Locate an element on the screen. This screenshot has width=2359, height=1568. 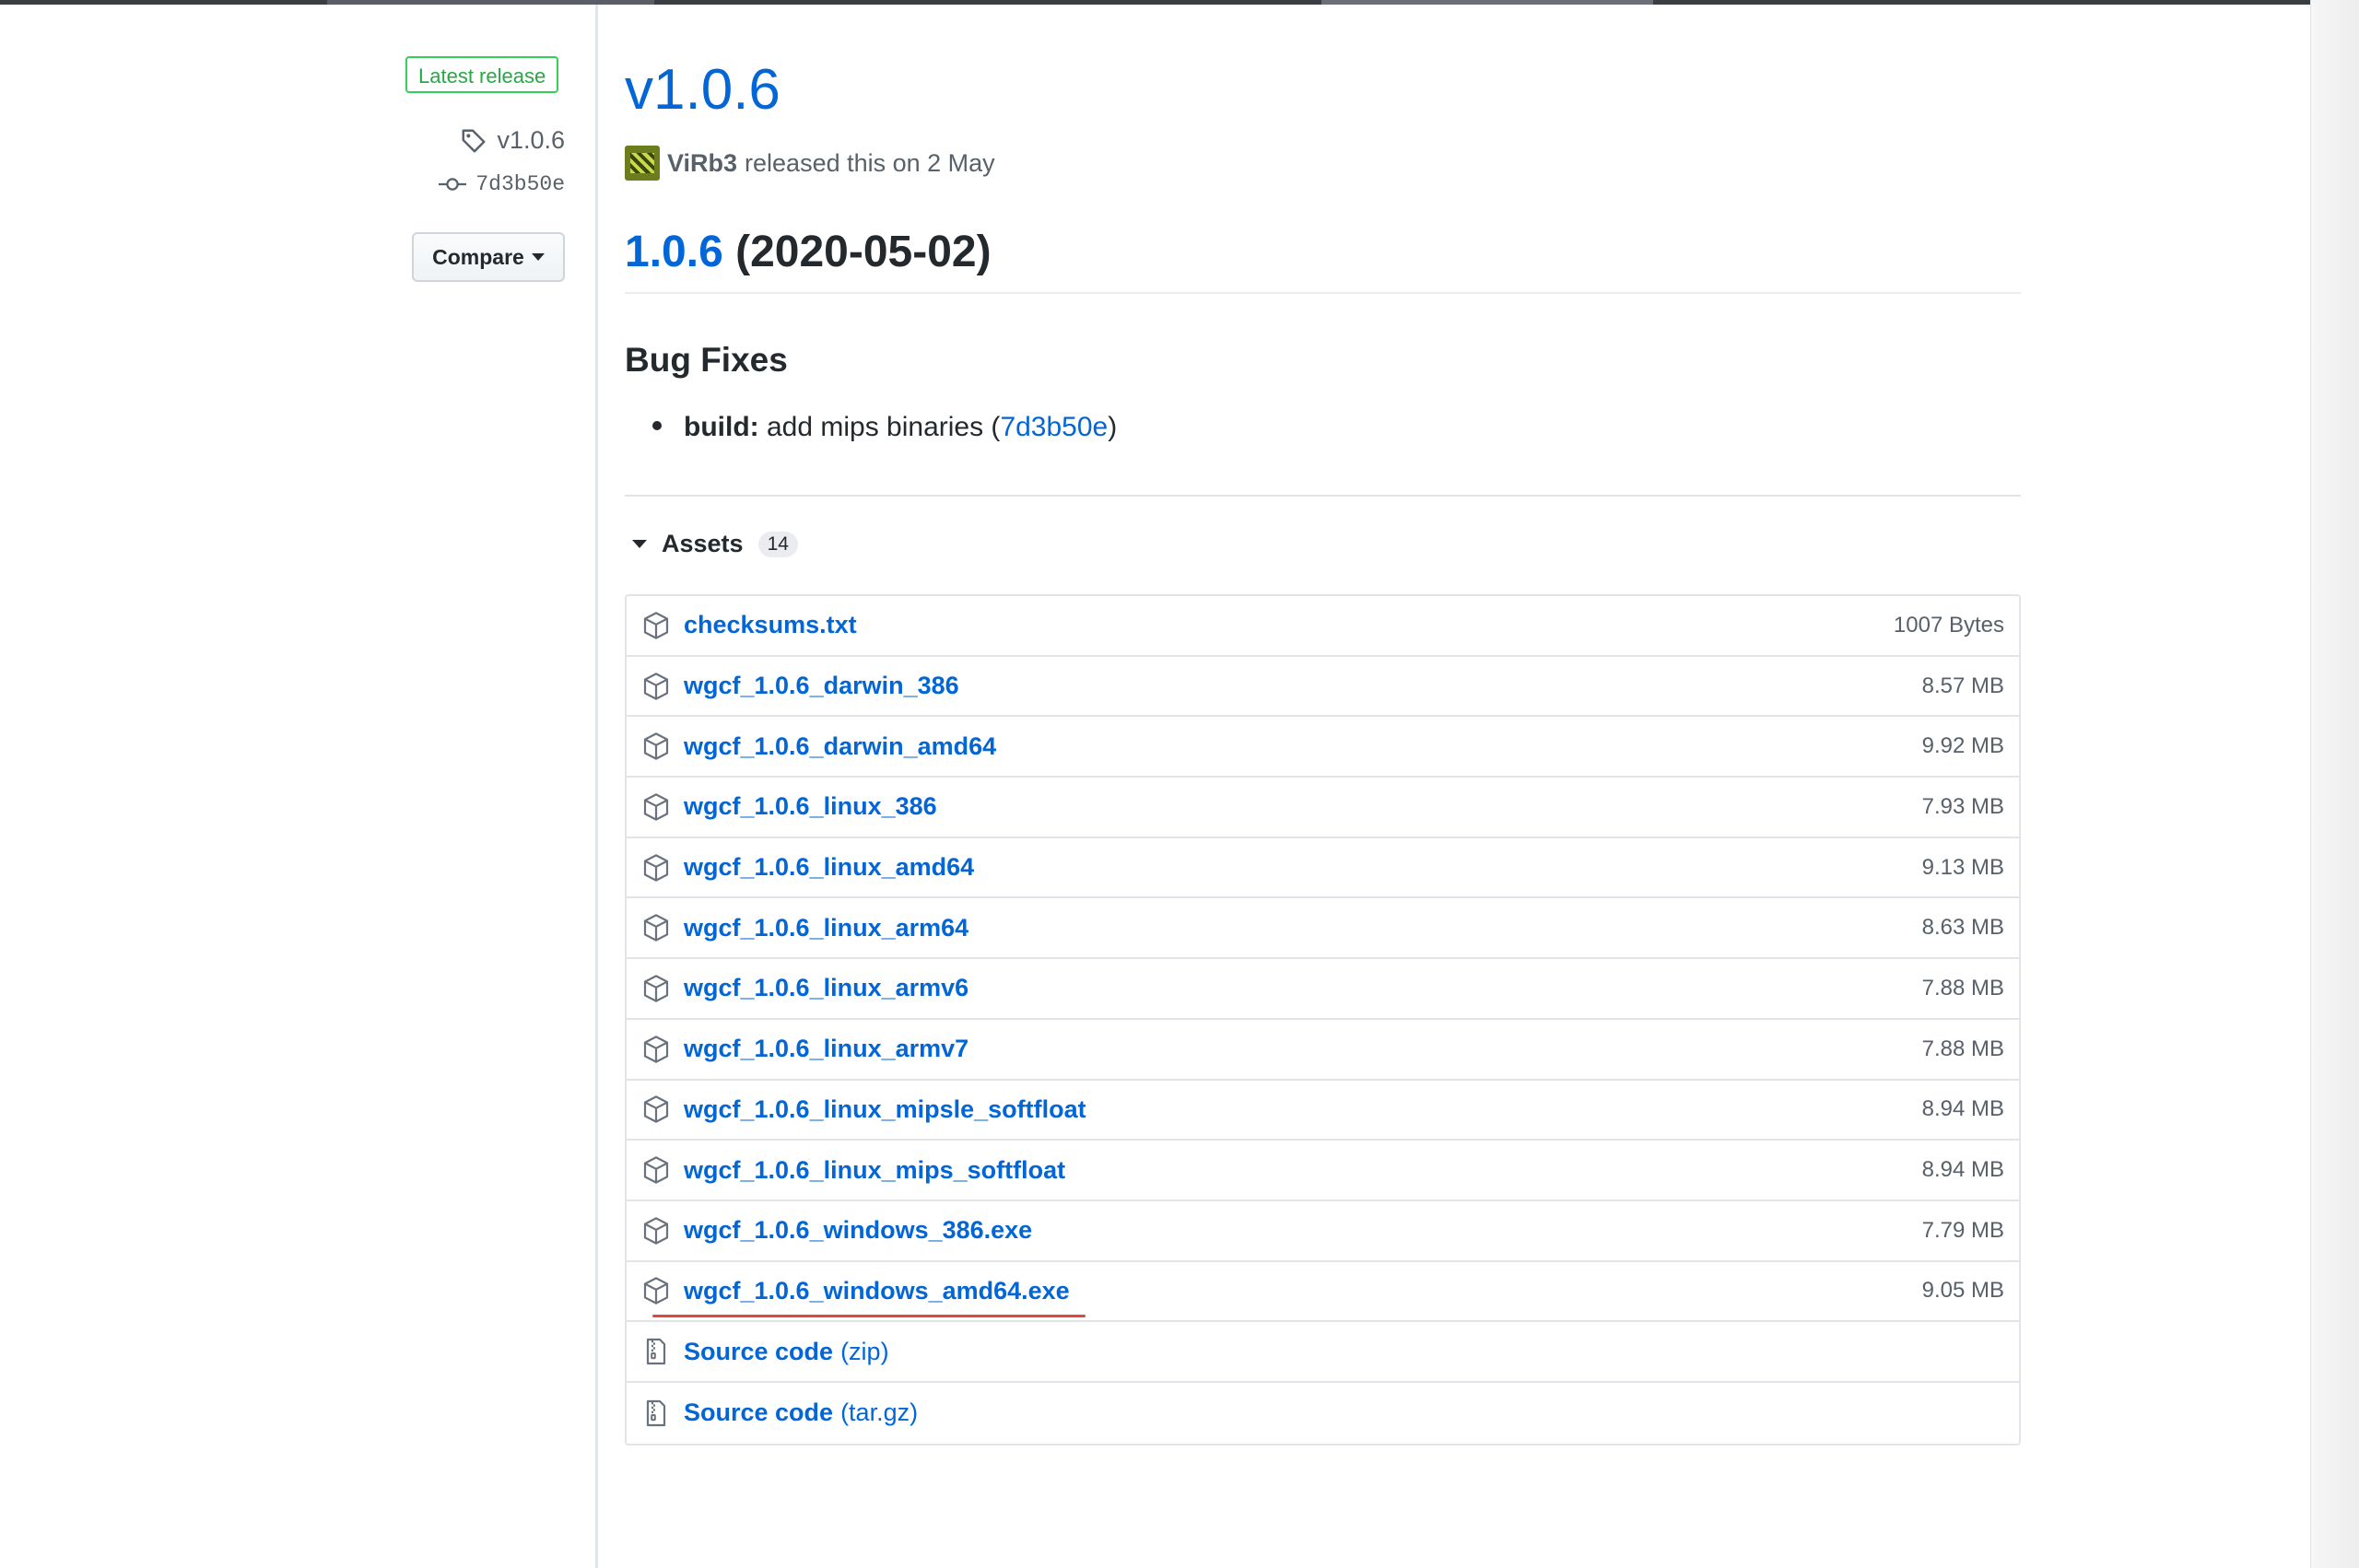
release-date: (2020-05-02) is located at coordinates (857, 252).